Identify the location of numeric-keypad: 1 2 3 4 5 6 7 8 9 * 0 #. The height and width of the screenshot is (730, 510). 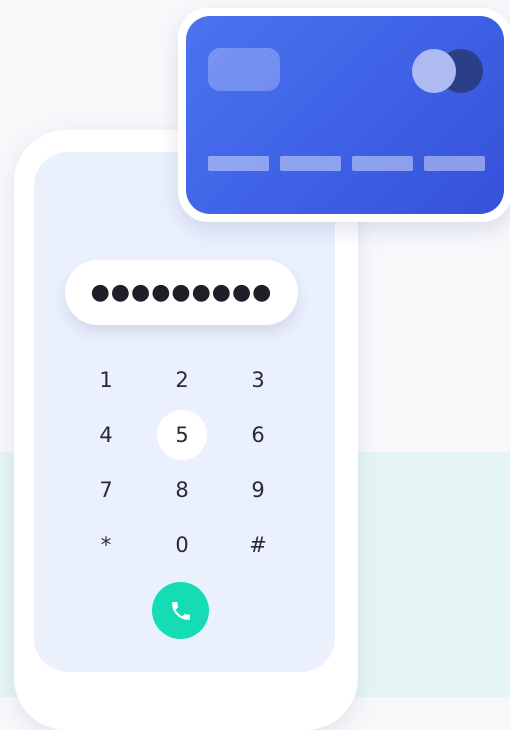
(182, 462).